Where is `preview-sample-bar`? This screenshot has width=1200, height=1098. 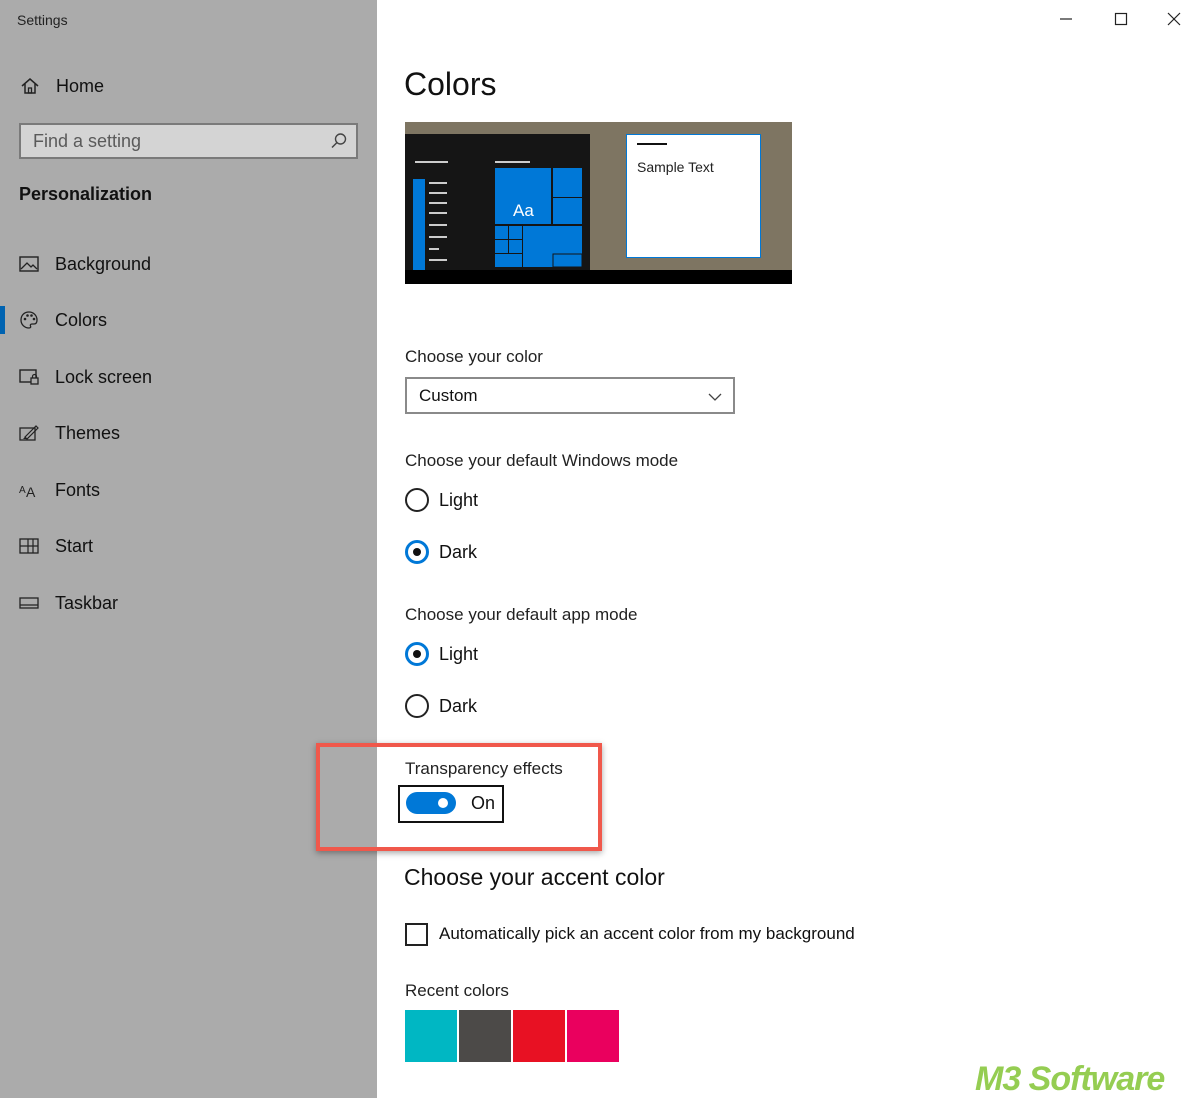 preview-sample-bar is located at coordinates (652, 144).